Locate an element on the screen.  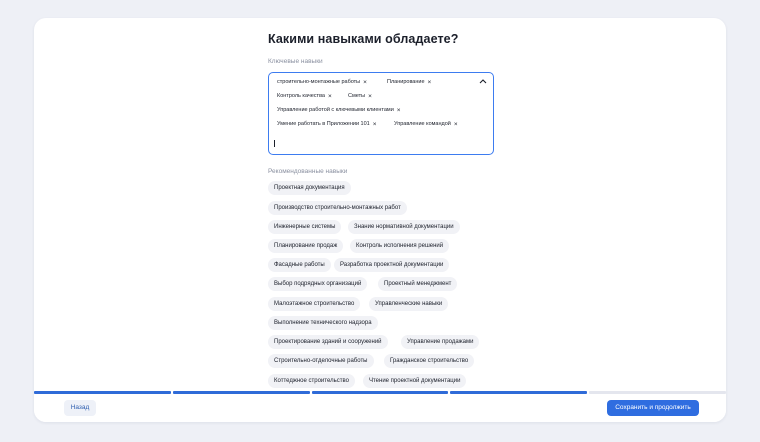
recommended-skill: Чтение проектной документации is located at coordinates (415, 381).